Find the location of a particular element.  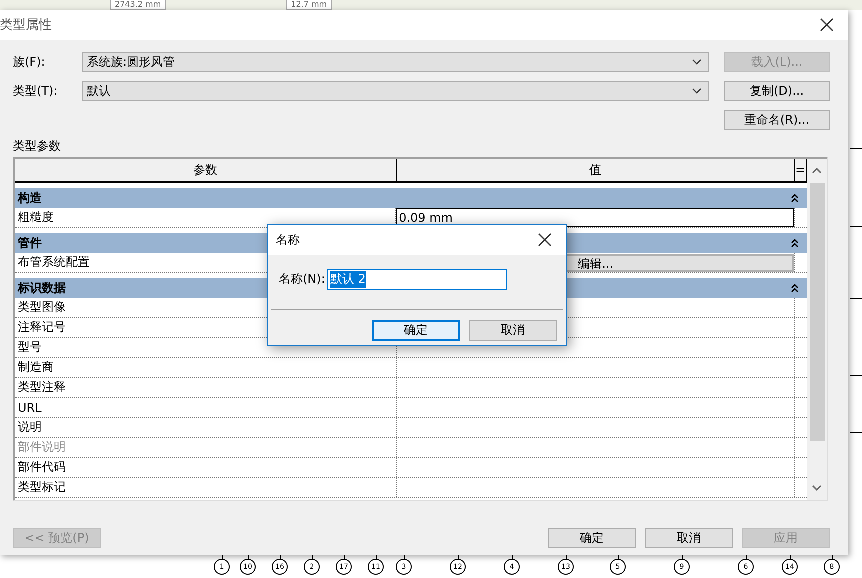

parameter-name: 类型标记 is located at coordinates (206, 487).